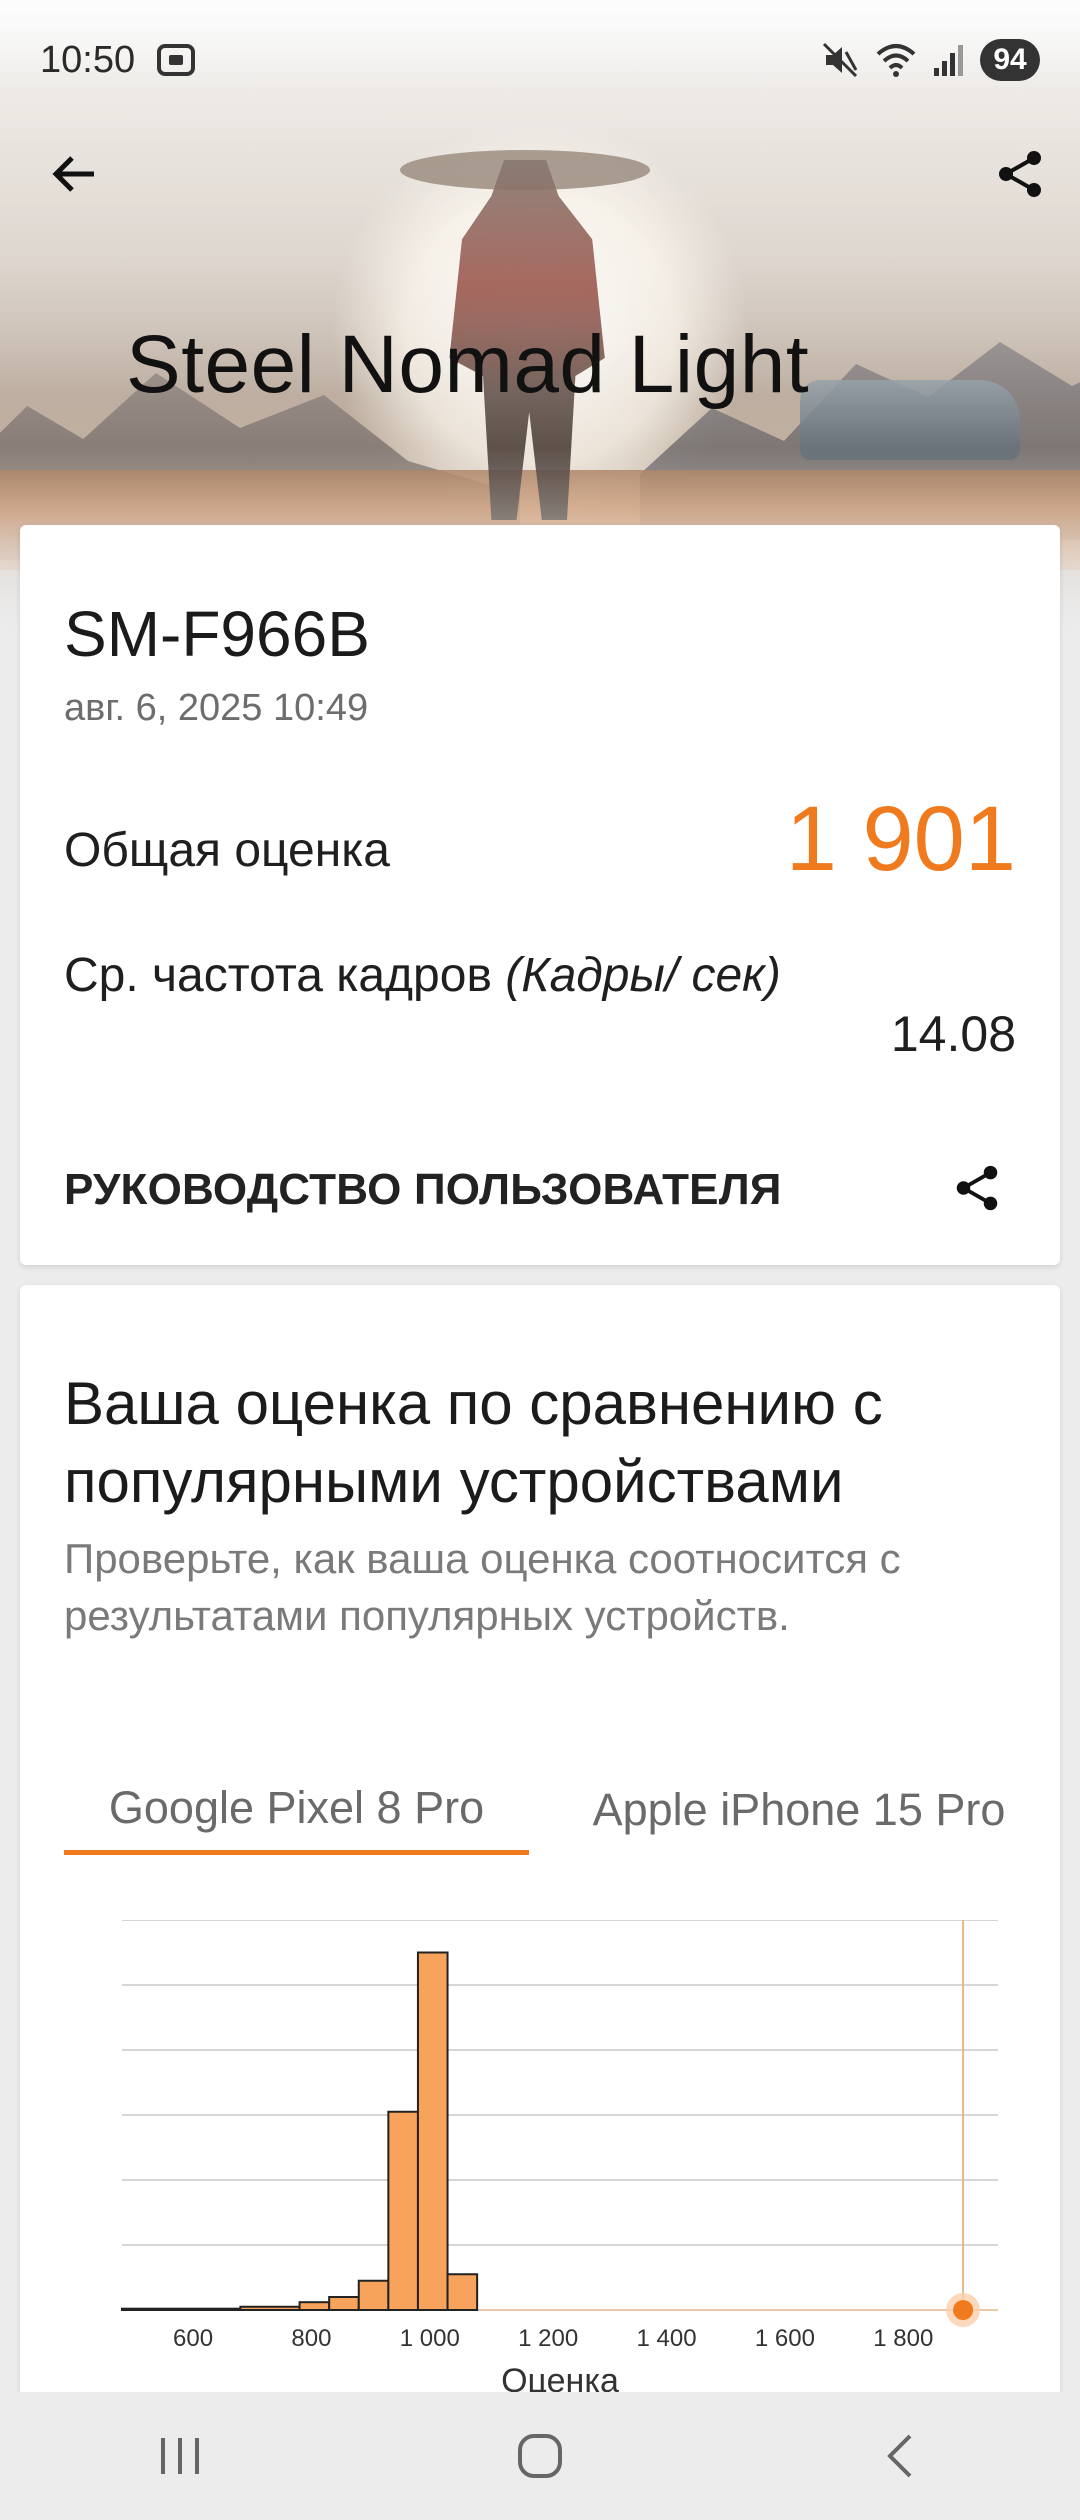  I want to click on guide-share-button, so click(977, 1188).